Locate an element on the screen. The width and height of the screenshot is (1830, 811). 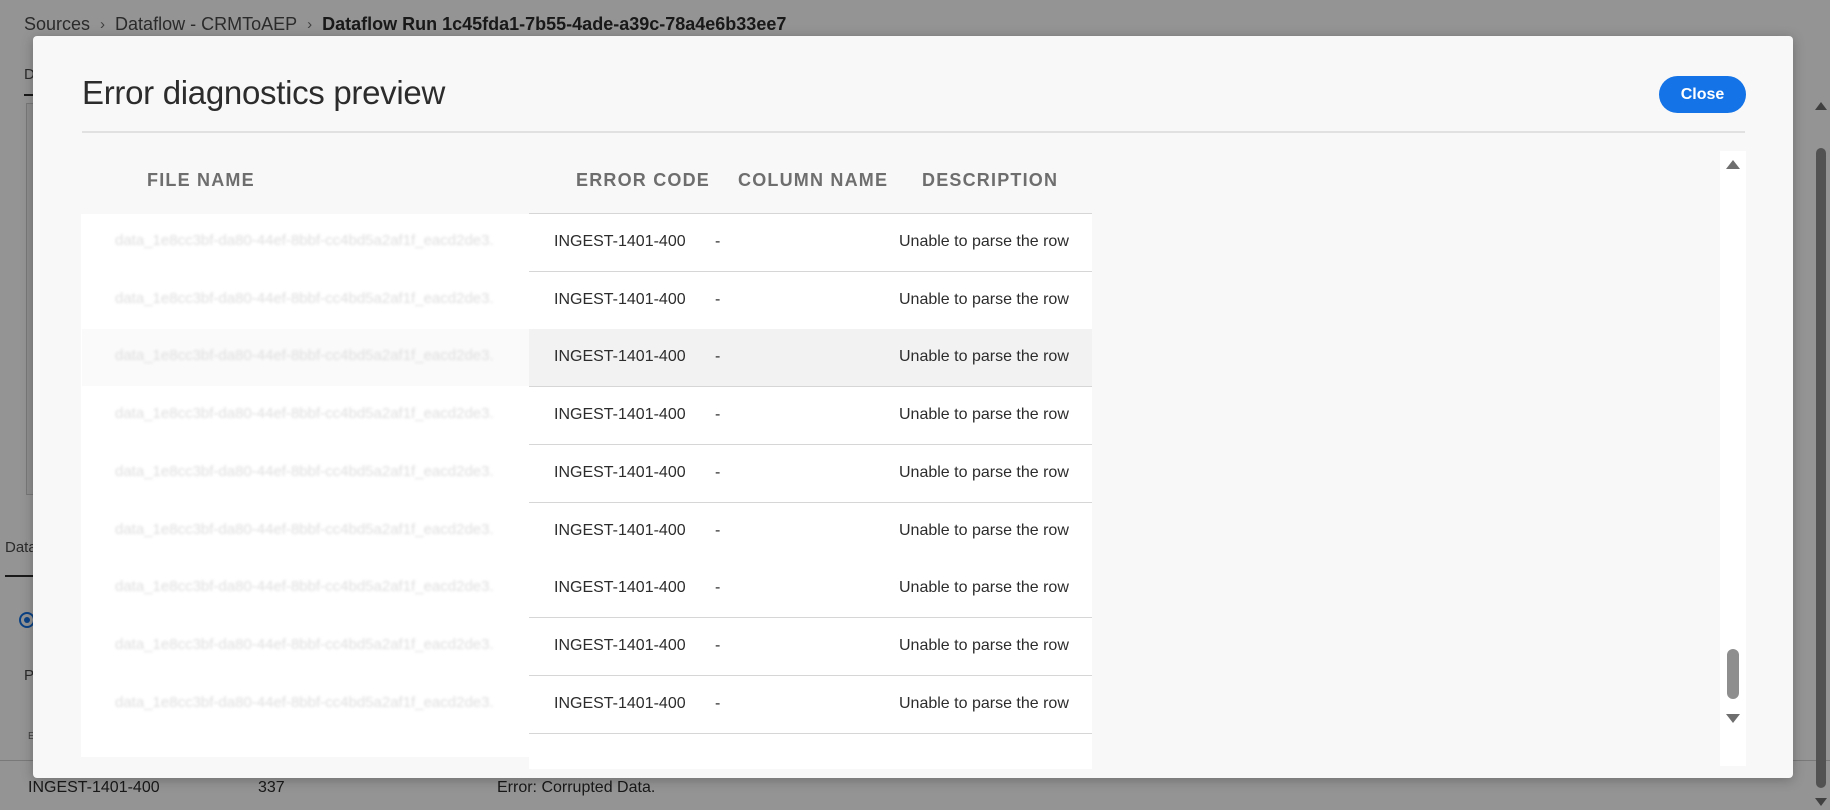
header-description: DESCRIPTION is located at coordinates (990, 180).